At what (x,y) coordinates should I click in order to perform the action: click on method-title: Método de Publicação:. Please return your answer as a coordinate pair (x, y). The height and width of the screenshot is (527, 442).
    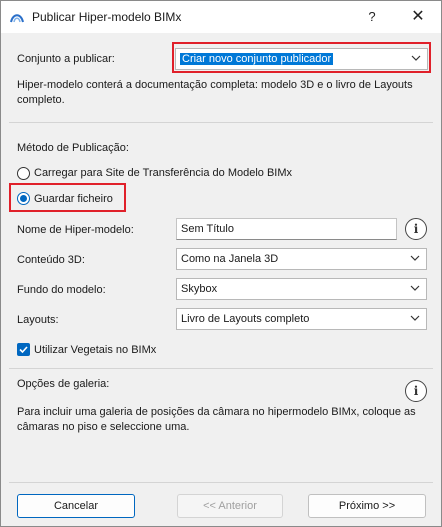
    Looking at the image, I should click on (73, 148).